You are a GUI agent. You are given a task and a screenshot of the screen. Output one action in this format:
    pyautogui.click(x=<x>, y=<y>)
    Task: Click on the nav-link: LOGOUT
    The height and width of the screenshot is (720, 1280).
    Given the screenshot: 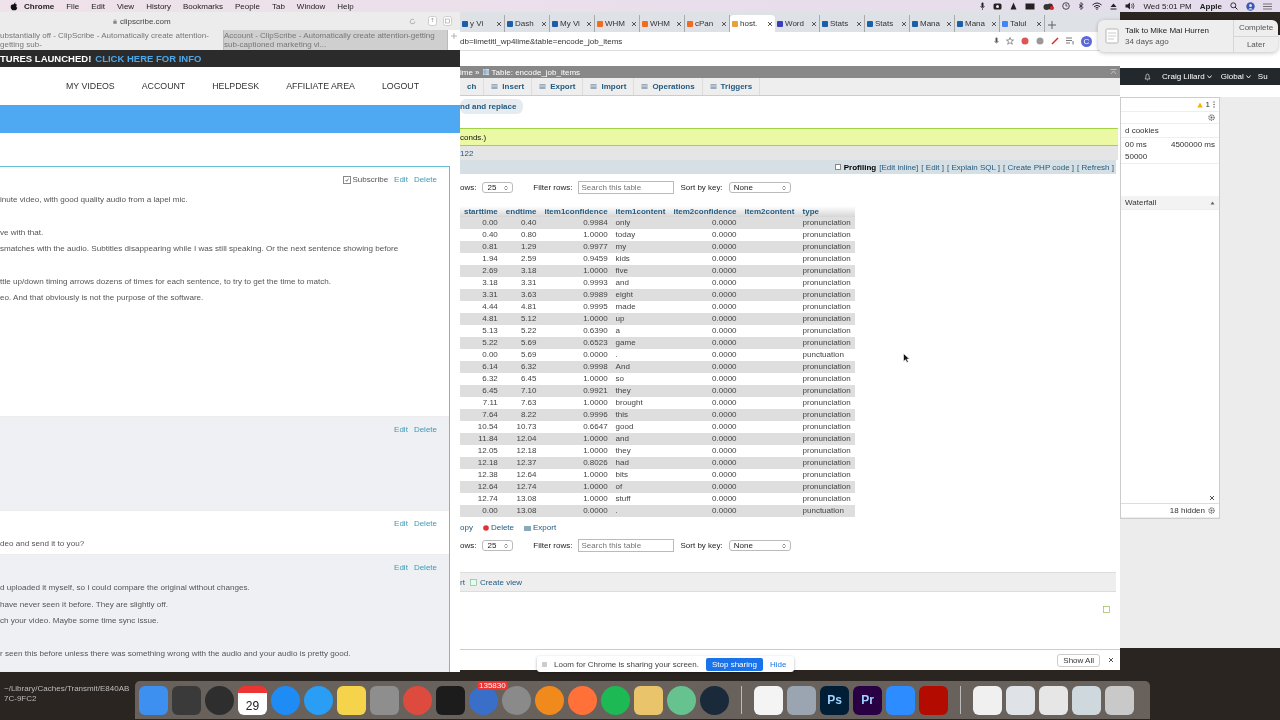 What is the action you would take?
    pyautogui.click(x=400, y=86)
    